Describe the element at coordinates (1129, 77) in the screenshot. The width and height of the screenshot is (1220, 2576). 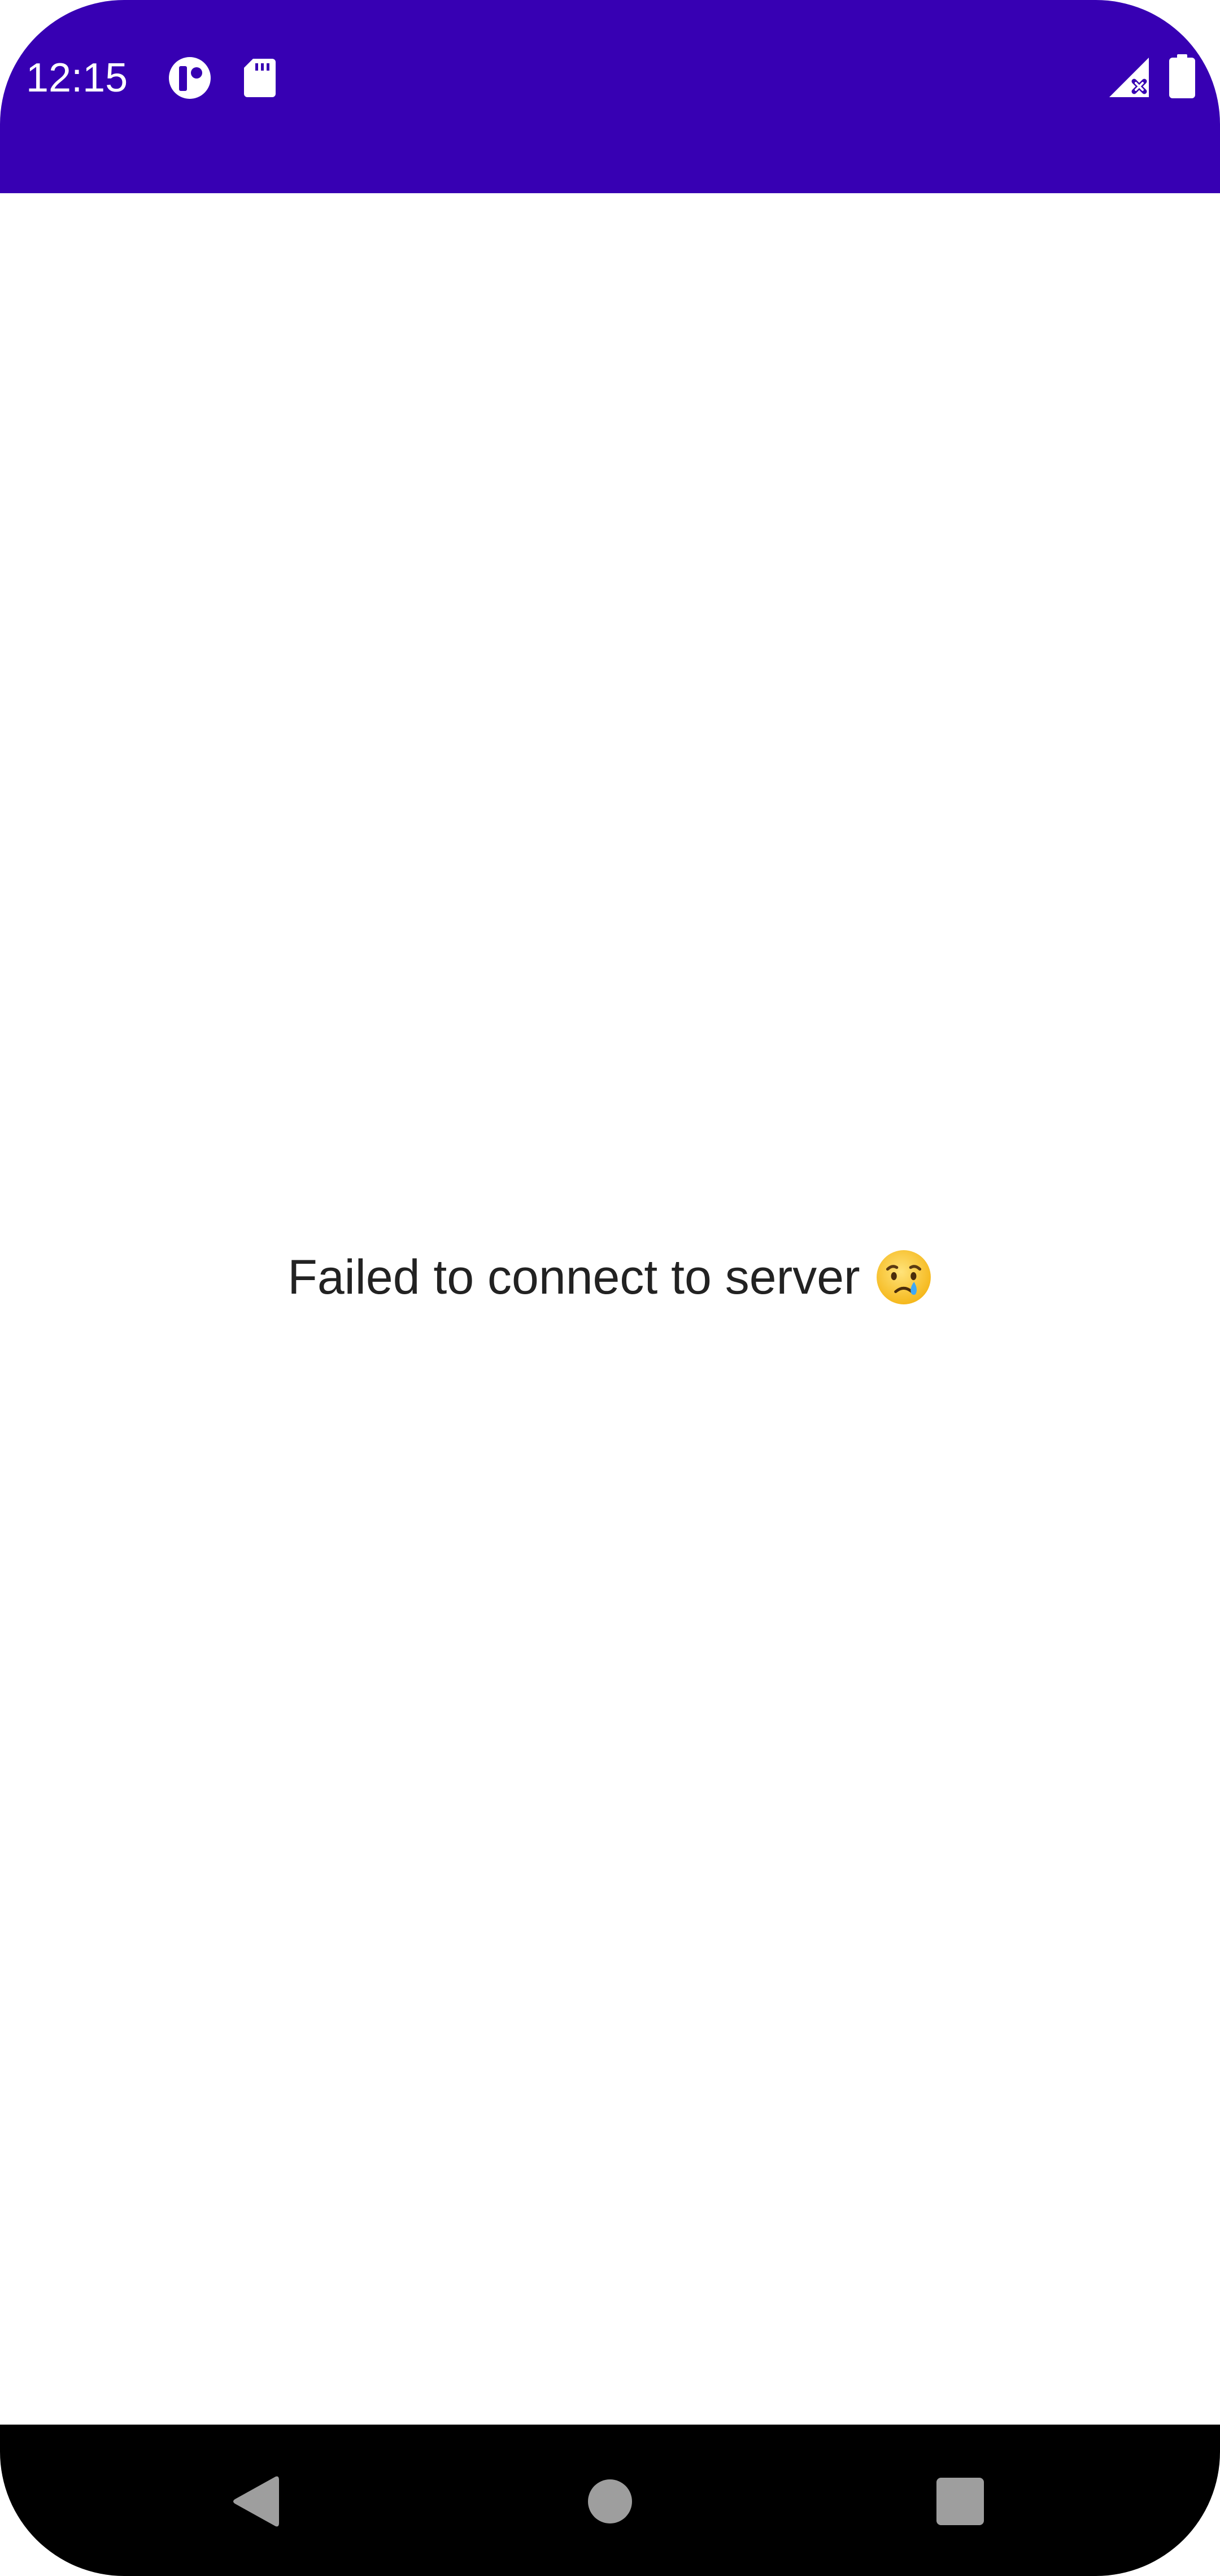
I see `signal-no-service-icon` at that location.